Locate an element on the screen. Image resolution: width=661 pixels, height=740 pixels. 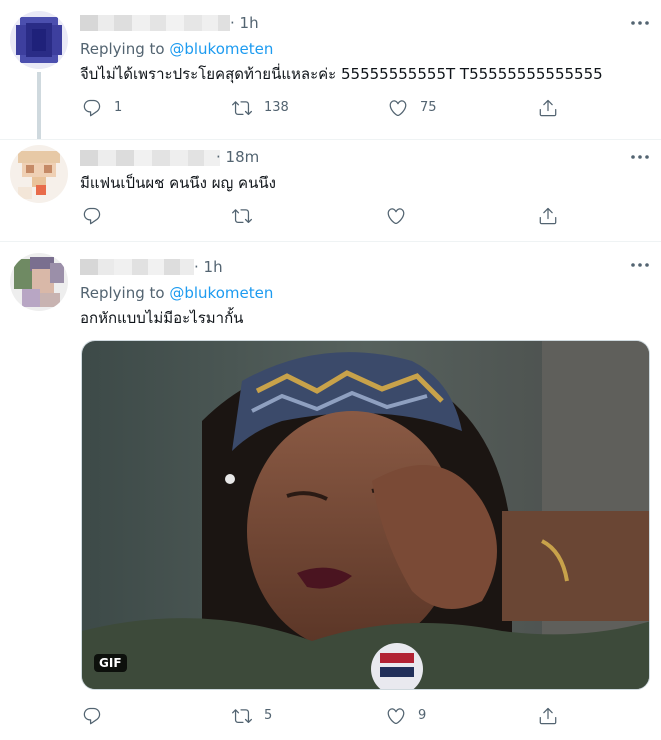
retweet-count: 138 is located at coordinates (276, 107).